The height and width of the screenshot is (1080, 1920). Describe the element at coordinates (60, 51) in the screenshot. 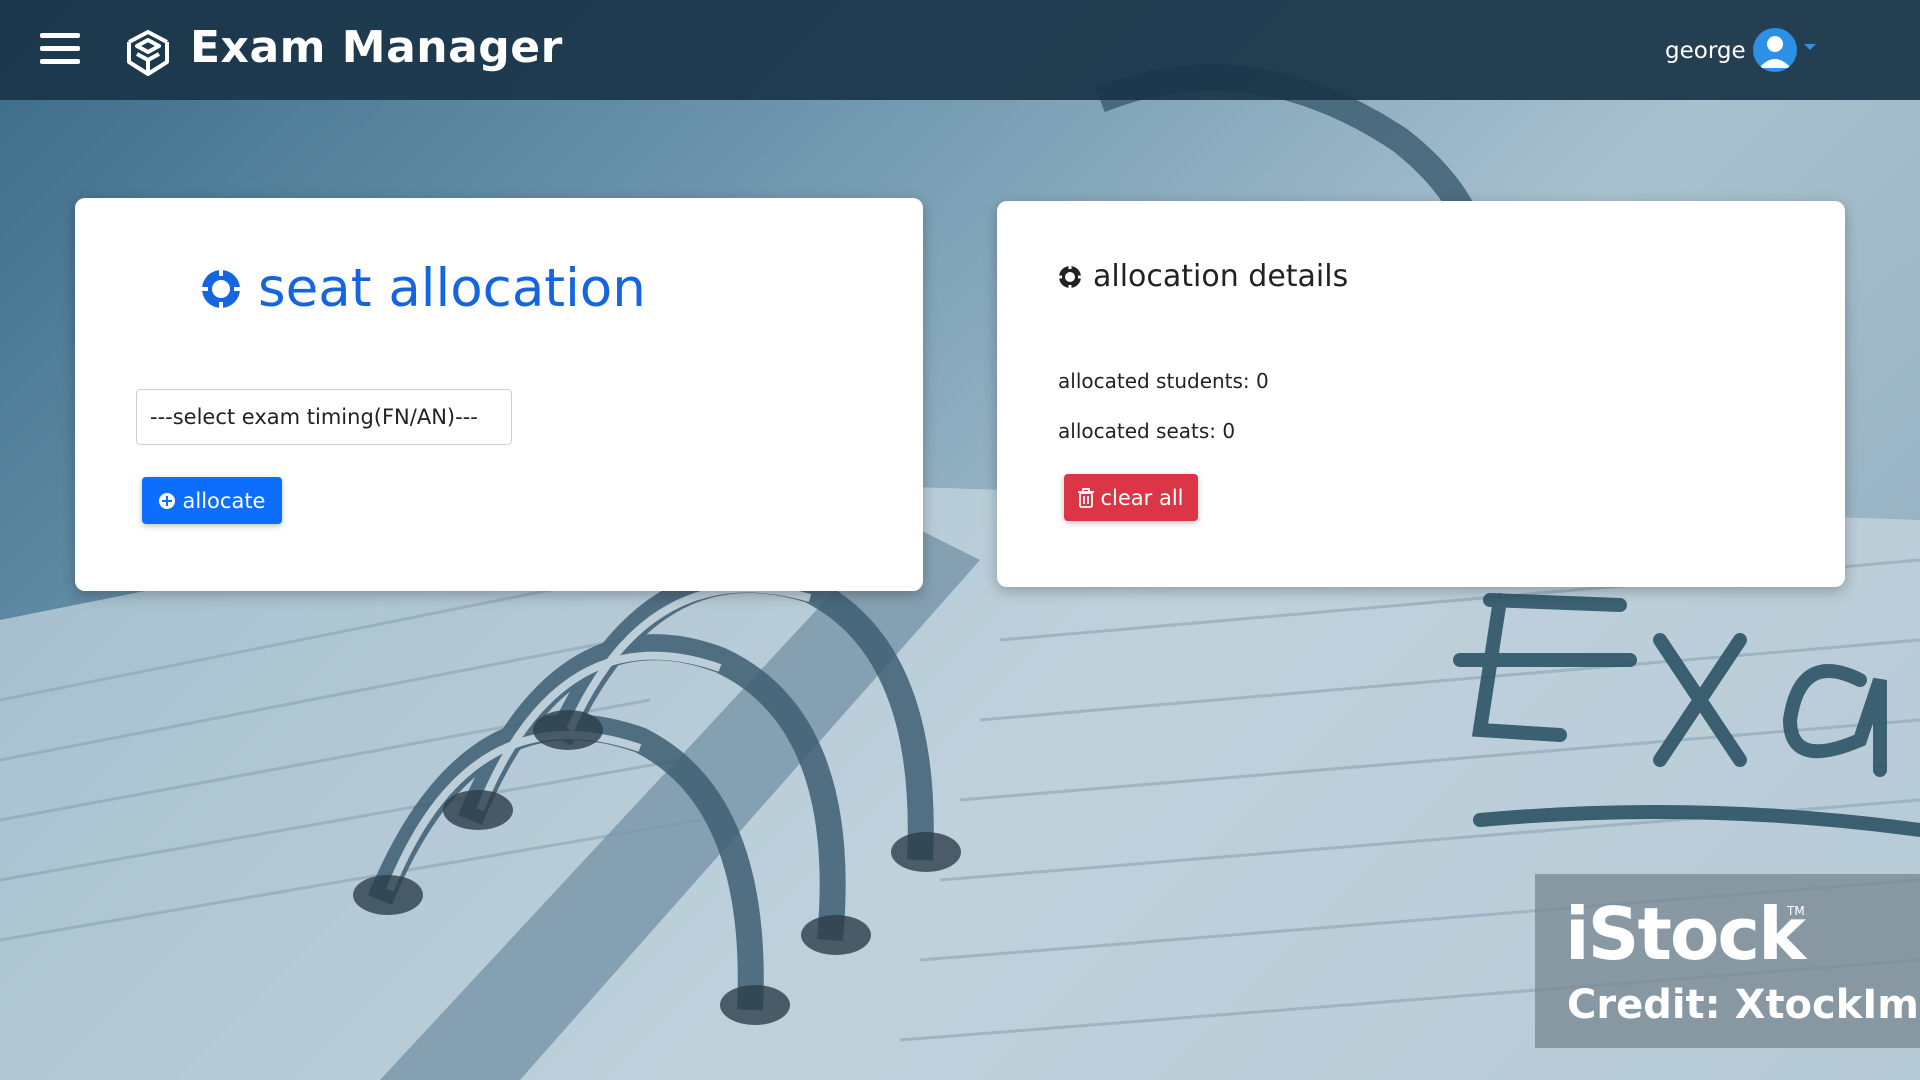

I see `hamburger-menu-icon` at that location.